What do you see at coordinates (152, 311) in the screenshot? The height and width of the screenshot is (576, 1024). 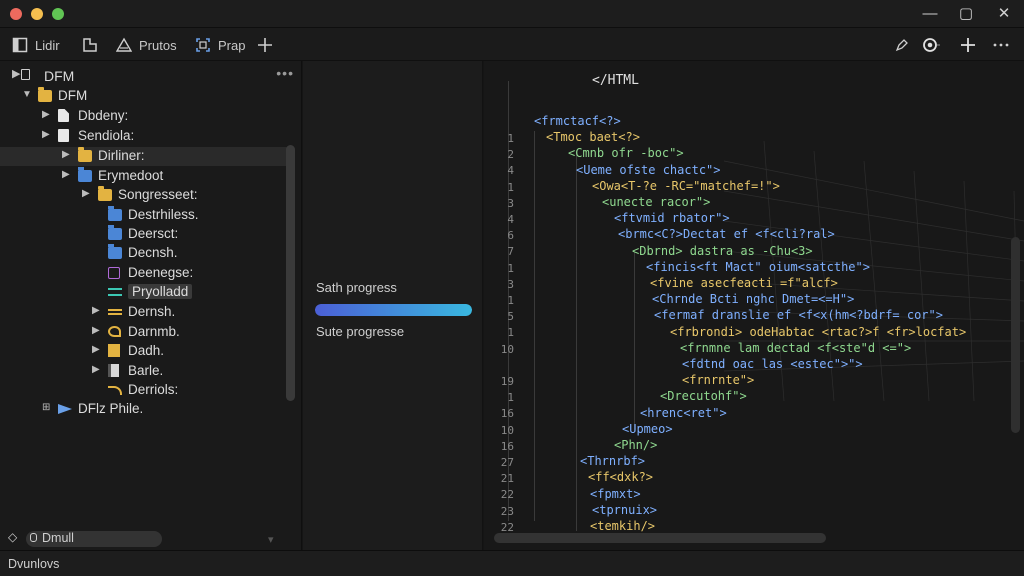 I see `tree-item-label: Dernsh.` at bounding box center [152, 311].